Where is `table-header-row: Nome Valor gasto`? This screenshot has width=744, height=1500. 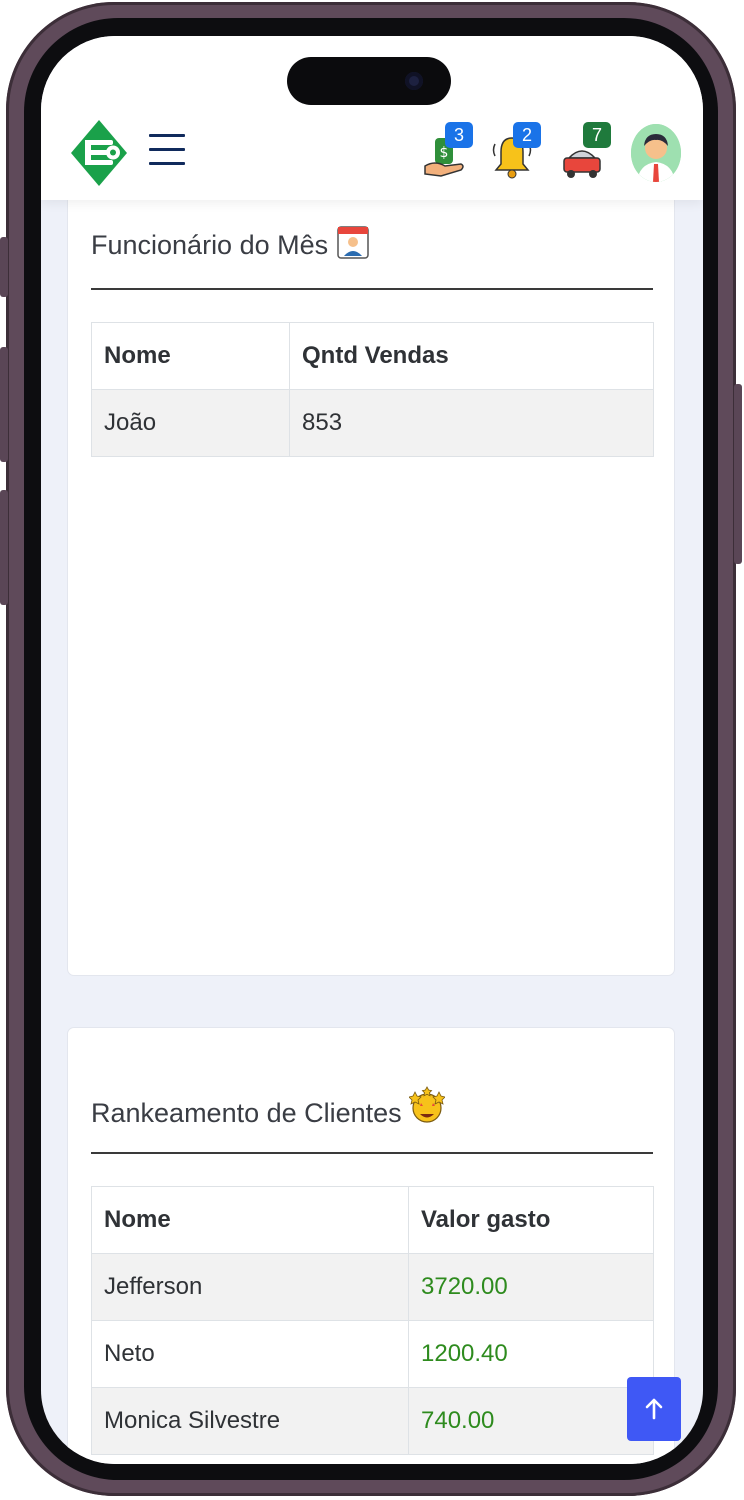
table-header-row: Nome Valor gasto is located at coordinates (372, 1220).